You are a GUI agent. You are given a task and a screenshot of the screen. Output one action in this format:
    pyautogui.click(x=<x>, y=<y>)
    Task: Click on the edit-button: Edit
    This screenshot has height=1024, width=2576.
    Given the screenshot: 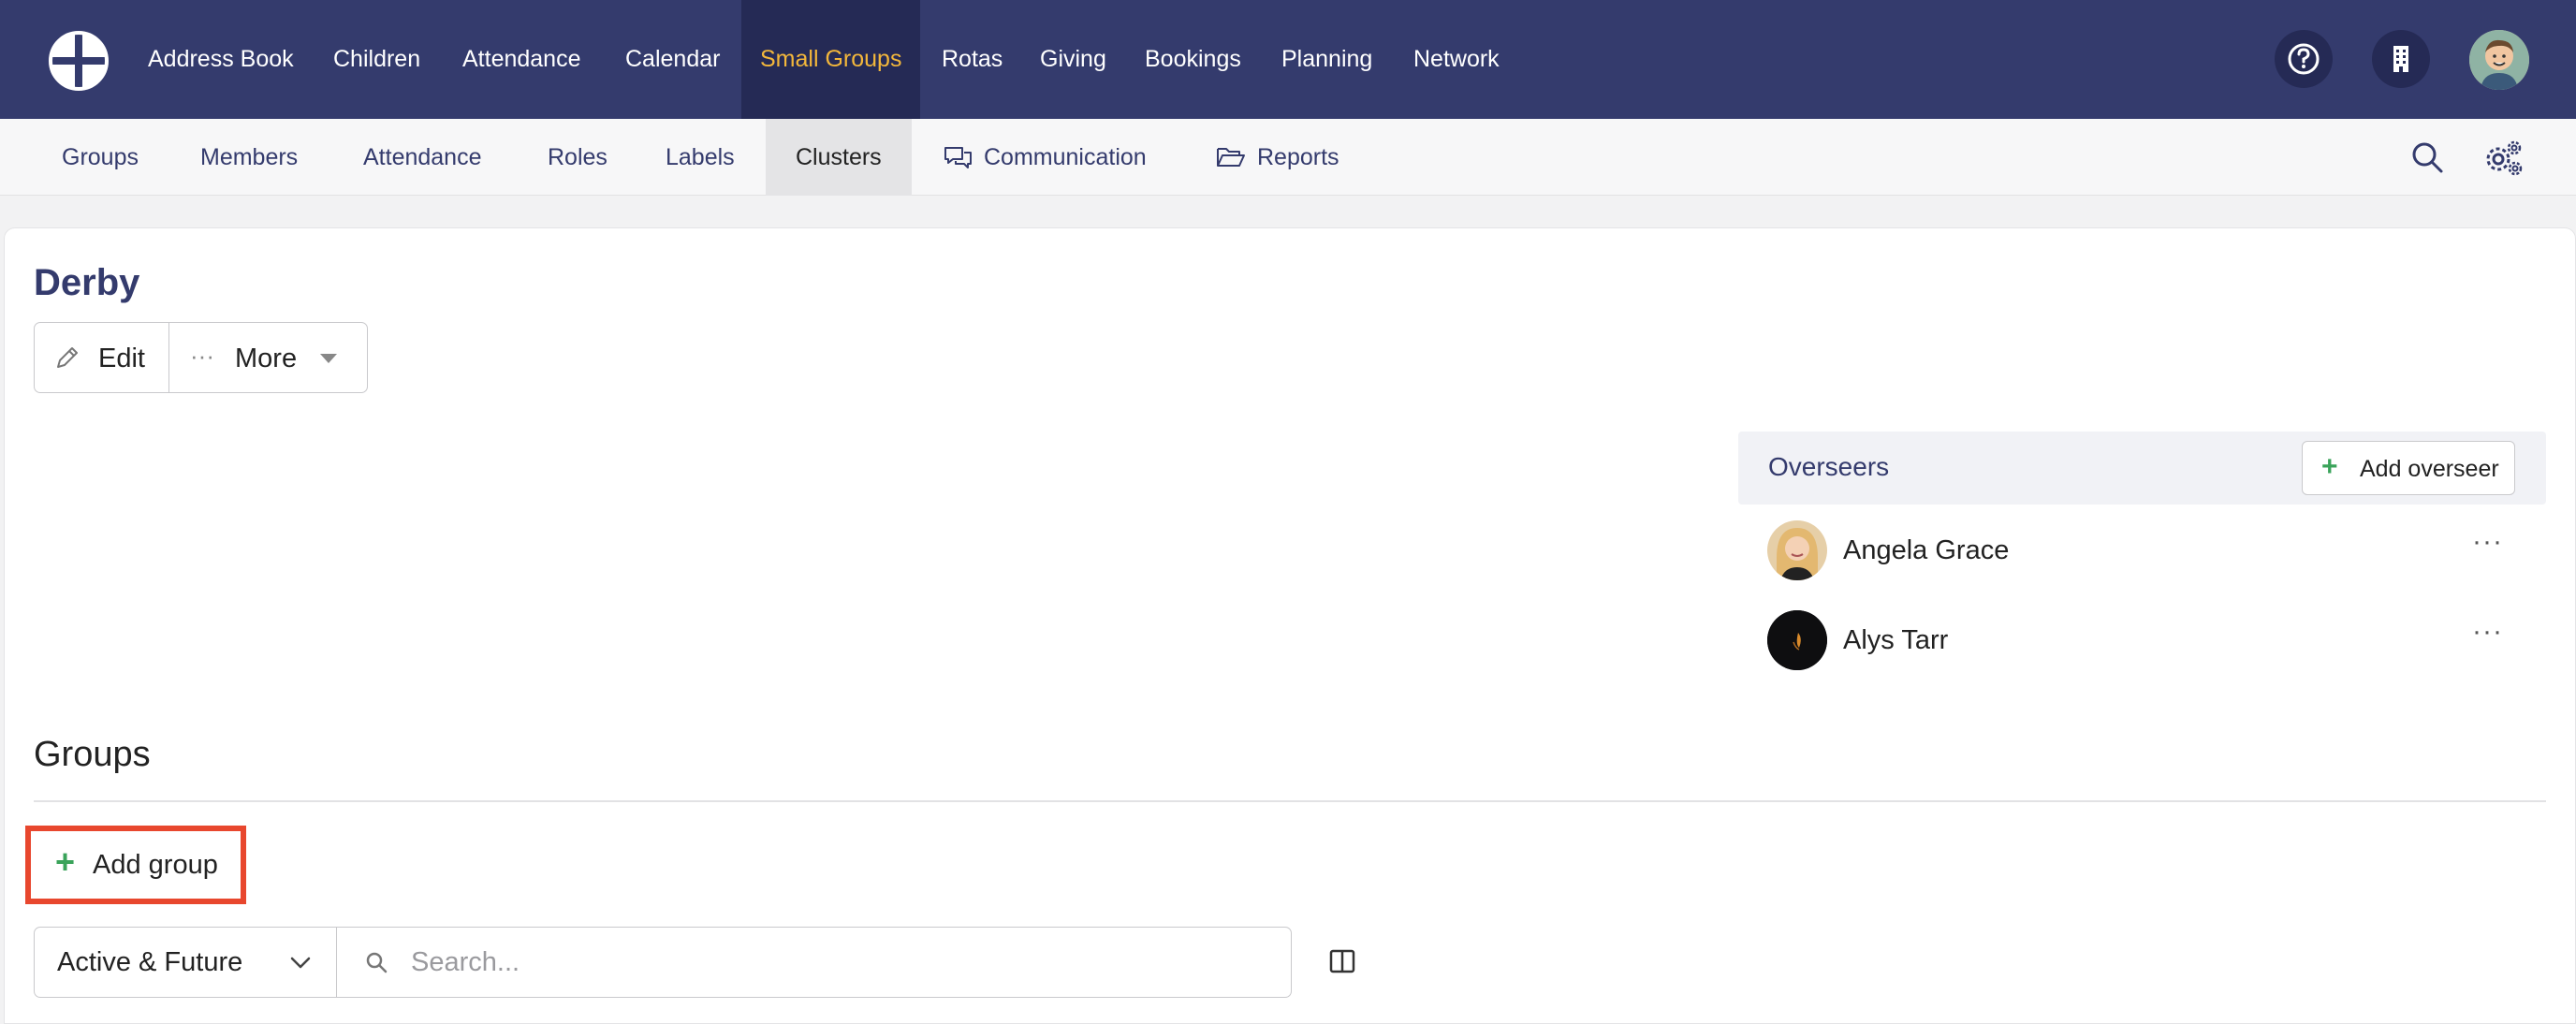 What is the action you would take?
    pyautogui.click(x=101, y=357)
    